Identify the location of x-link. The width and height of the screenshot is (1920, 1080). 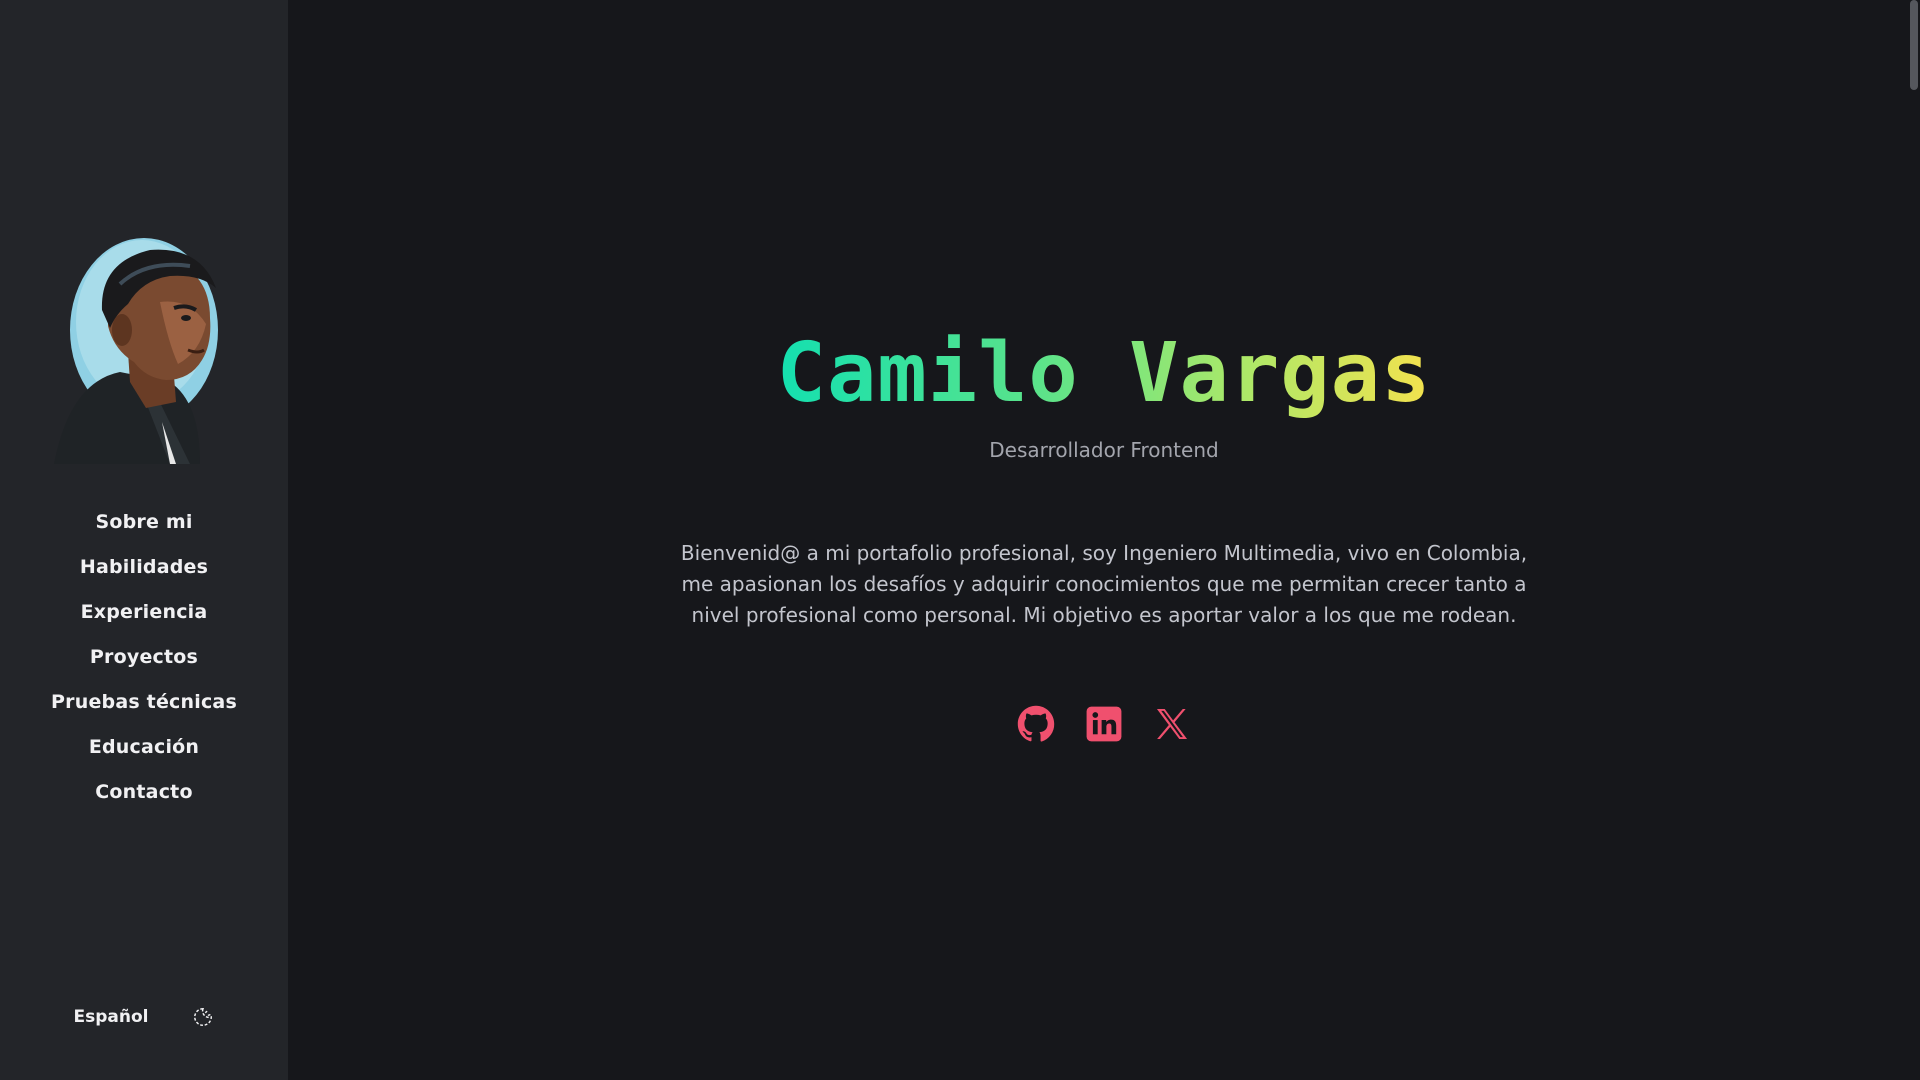
(1172, 724).